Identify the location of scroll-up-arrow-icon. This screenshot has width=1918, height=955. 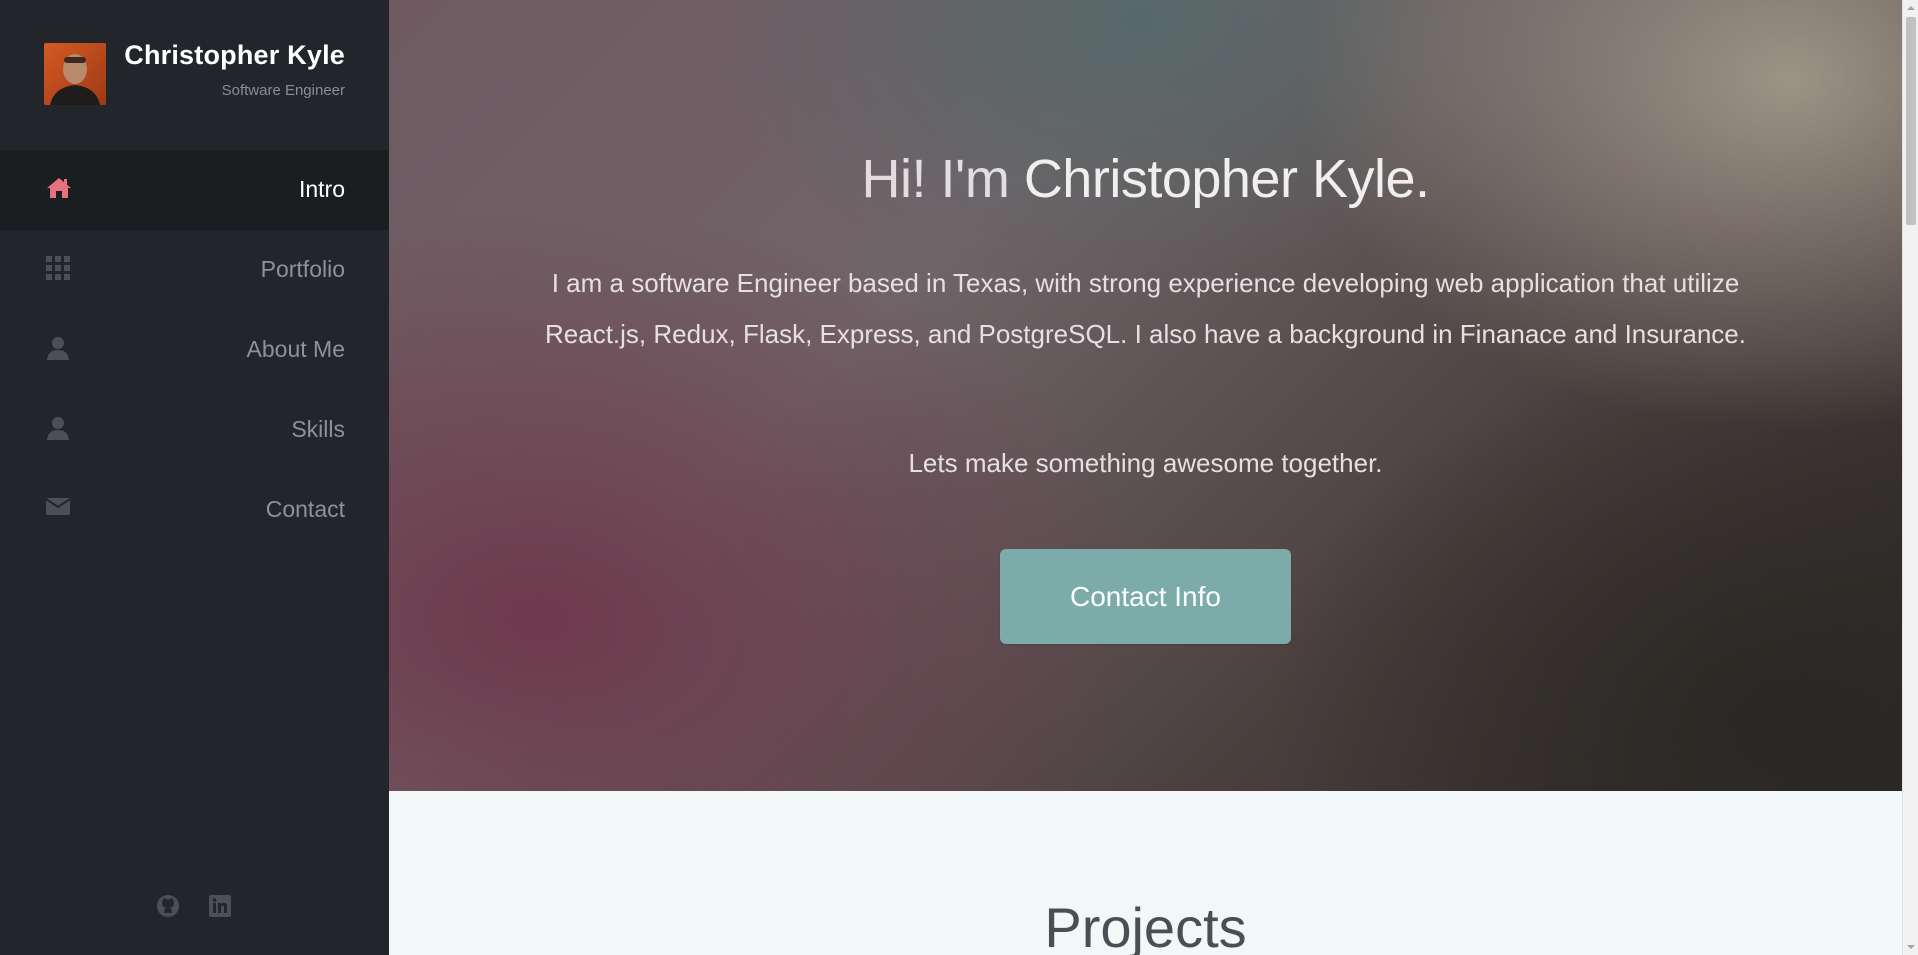
(1910, 8).